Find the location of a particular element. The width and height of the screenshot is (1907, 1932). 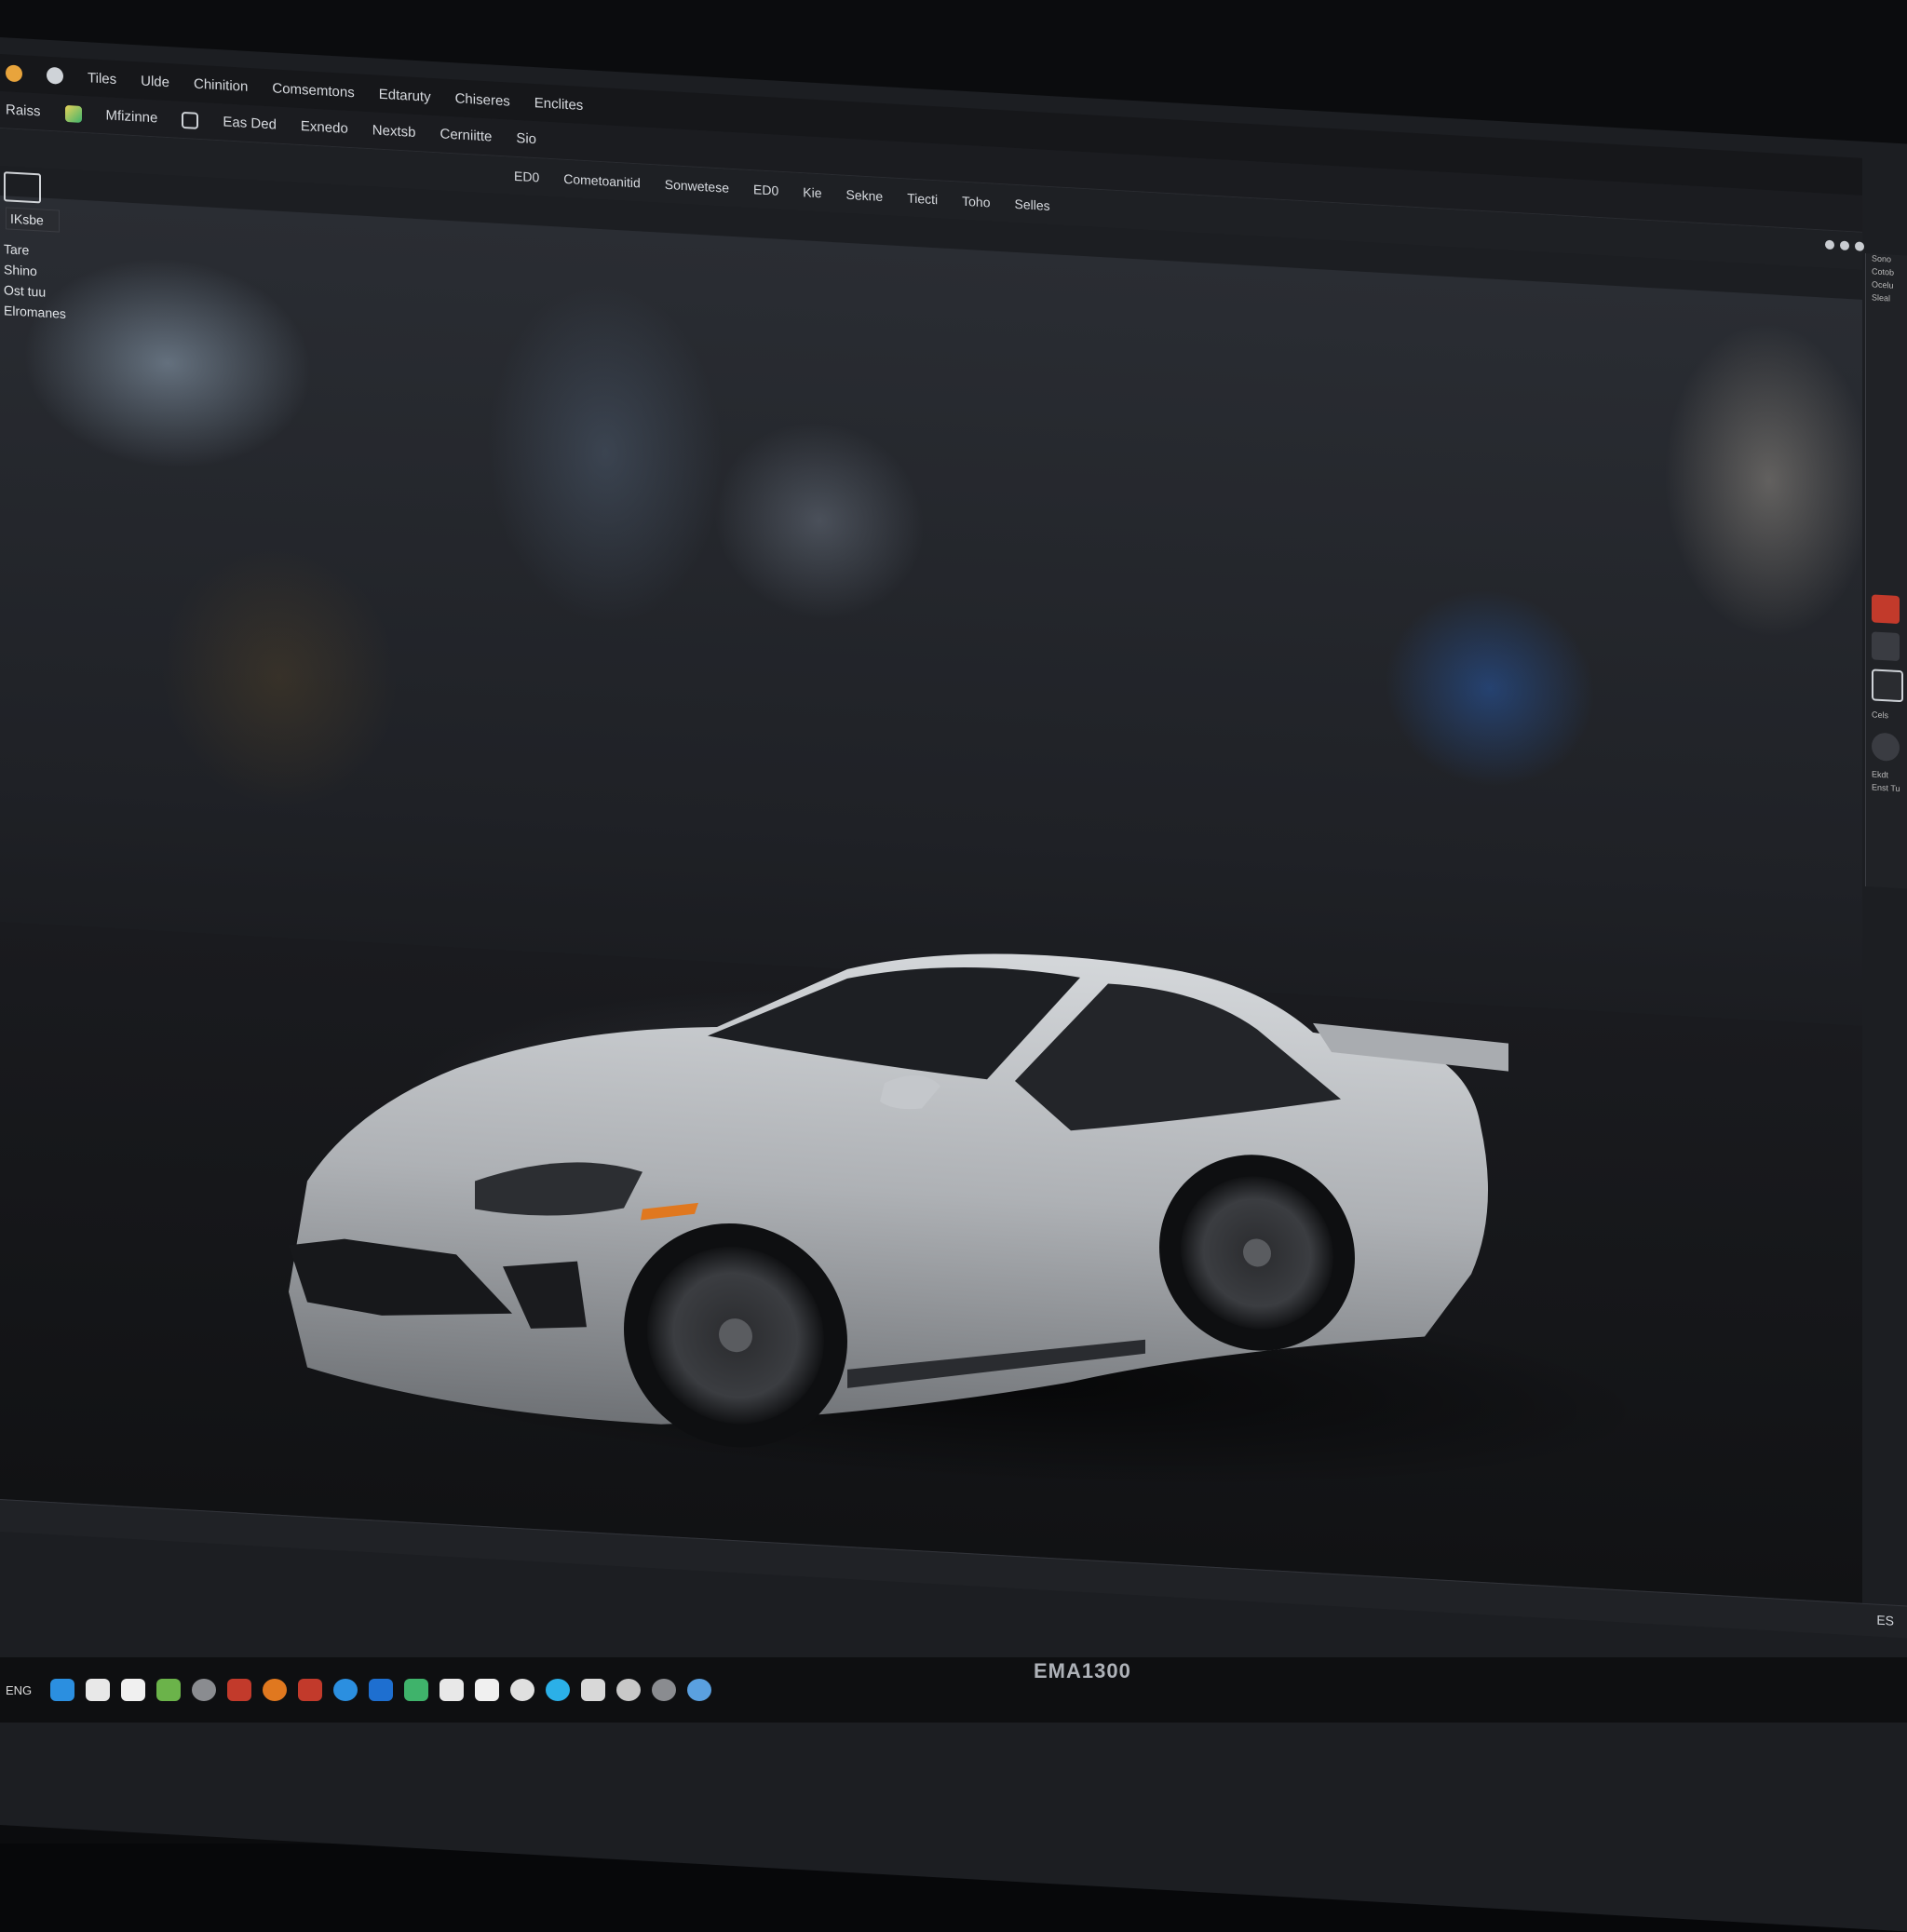

subbar-item-kie: Kie is located at coordinates (812, 192).